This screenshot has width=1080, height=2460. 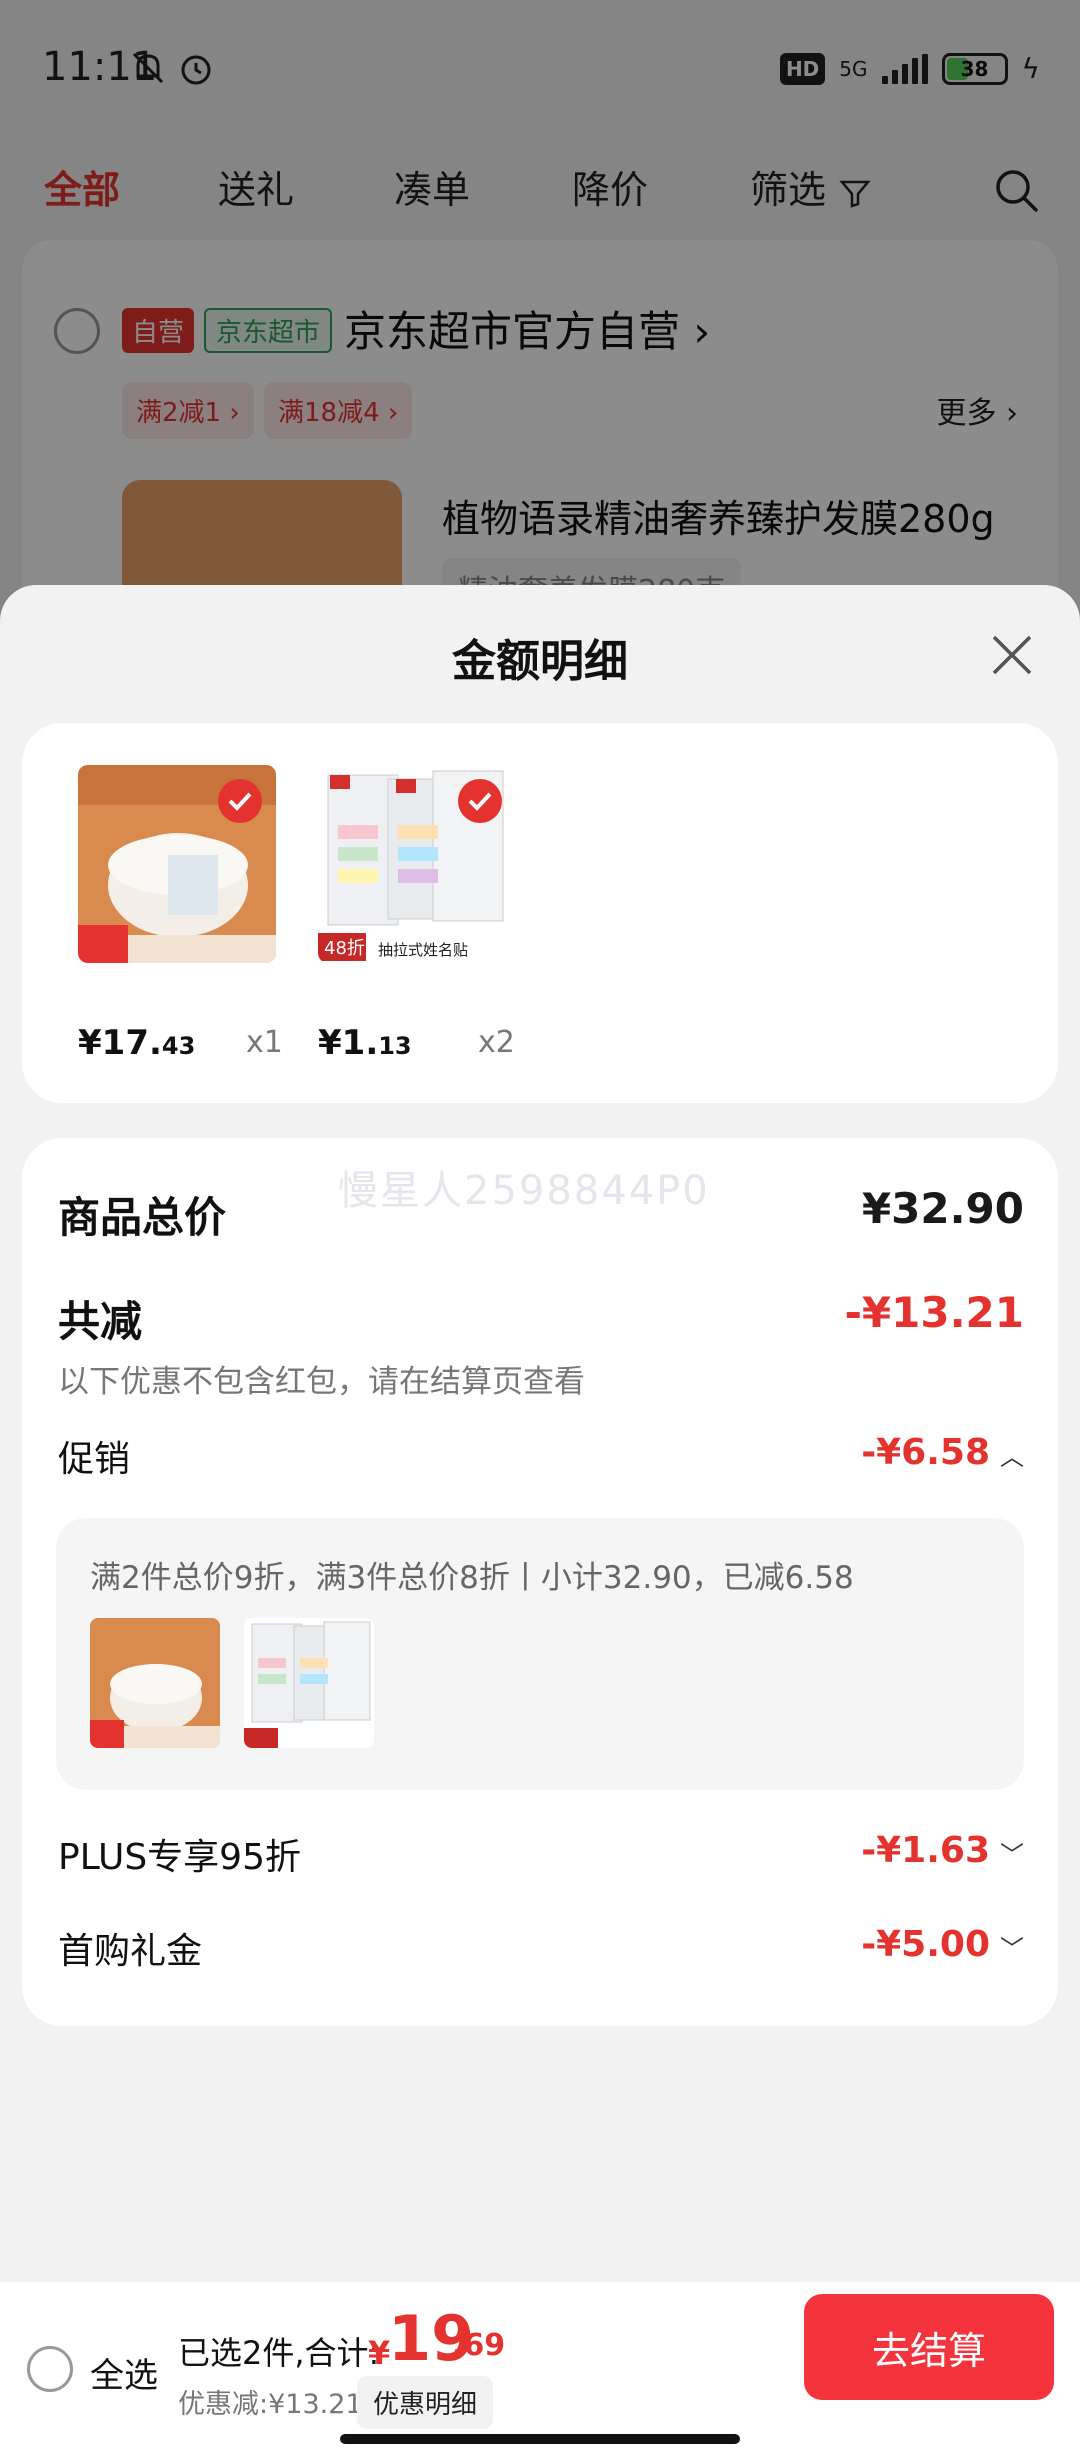 I want to click on sheet-title: 金额明细, so click(x=540, y=661).